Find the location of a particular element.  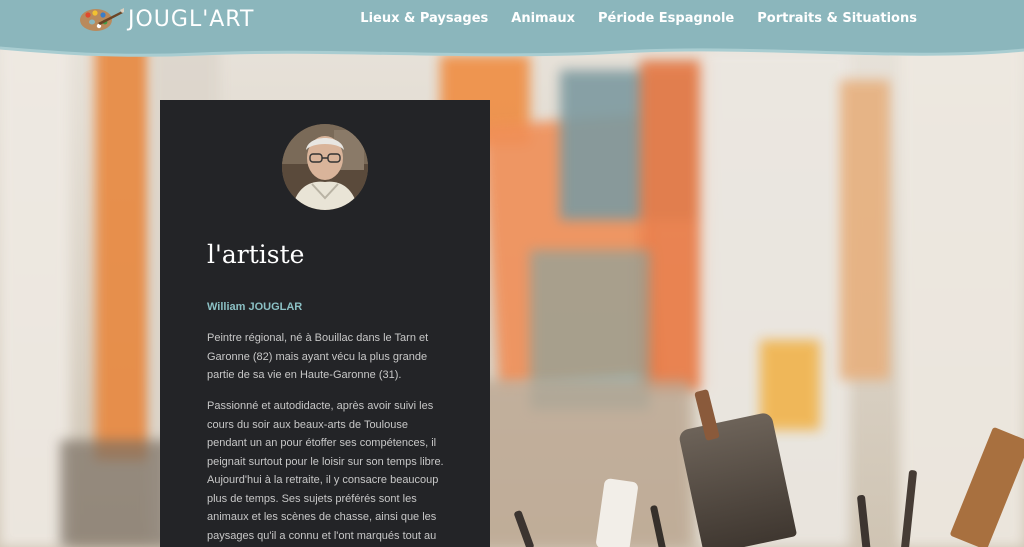

header-wave is located at coordinates (512, 46).